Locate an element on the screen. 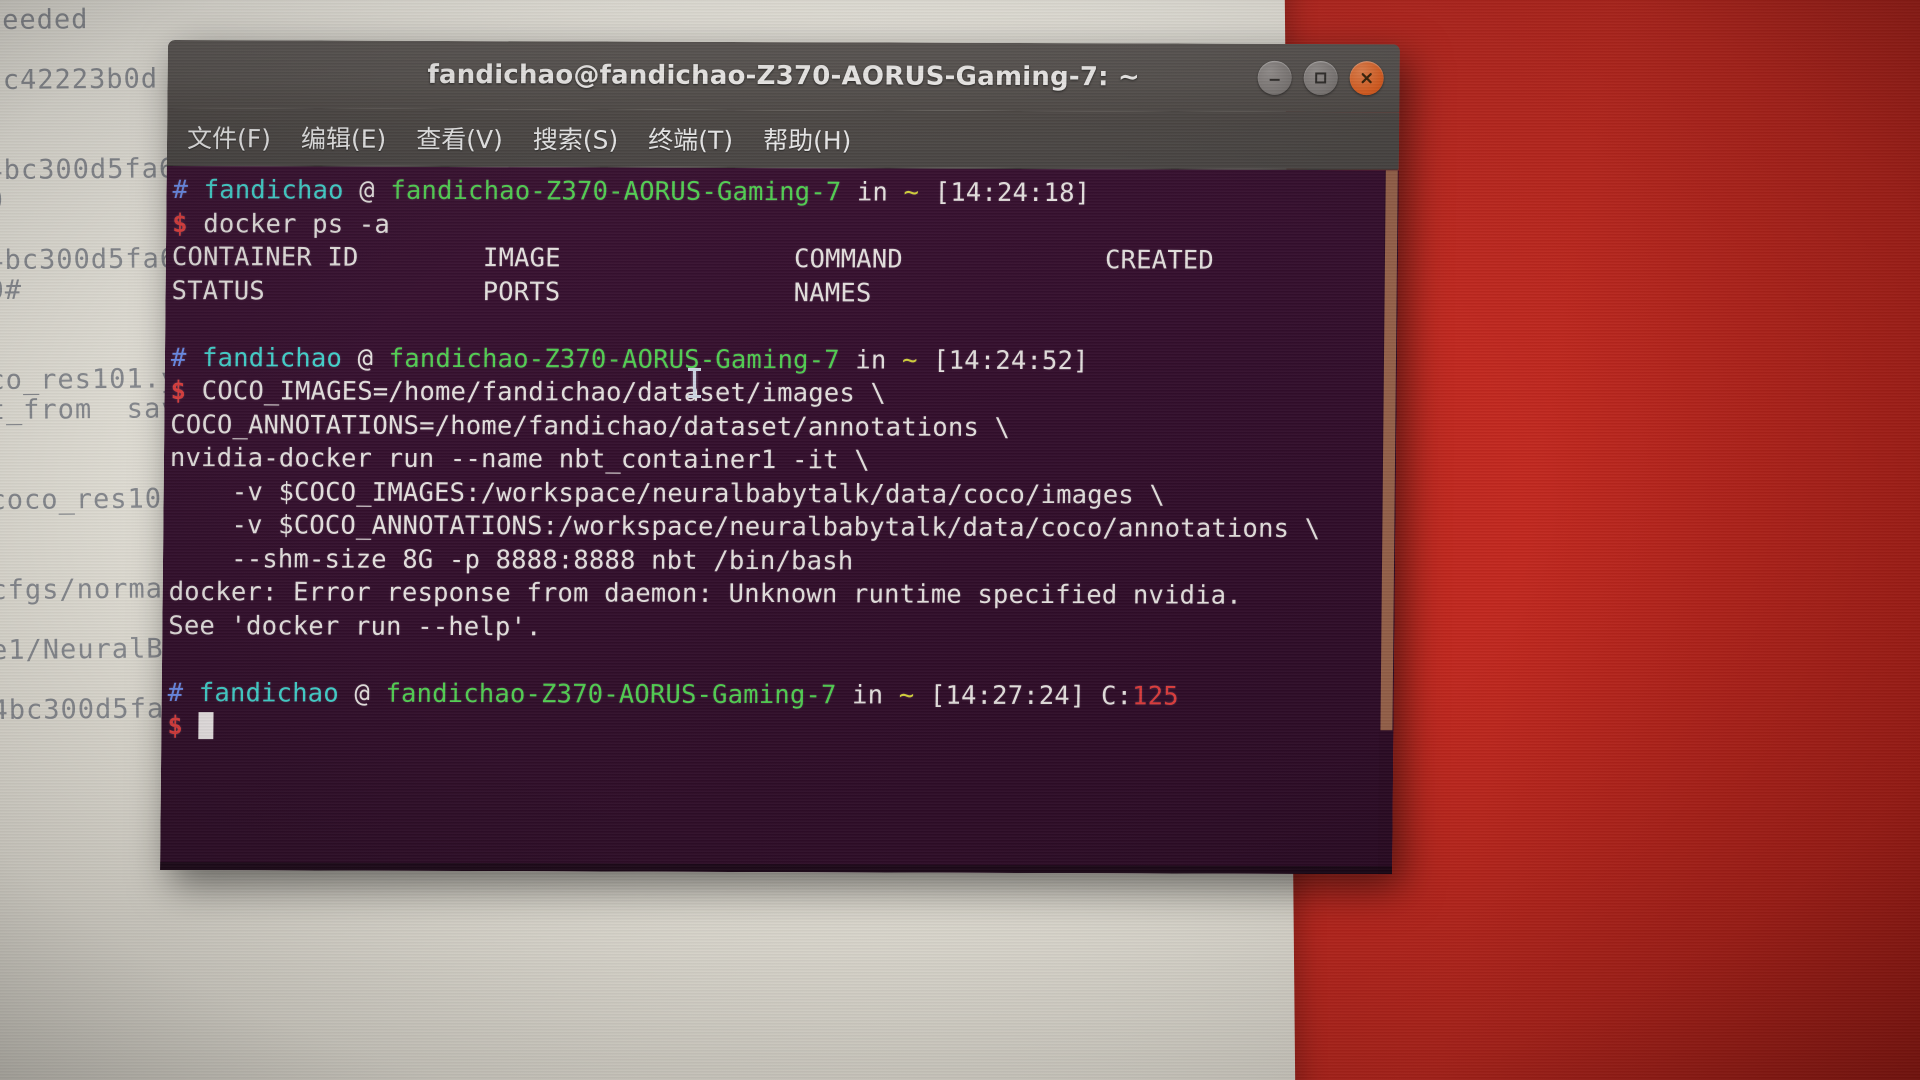  command-line: $ docker ps -a is located at coordinates (785, 227).